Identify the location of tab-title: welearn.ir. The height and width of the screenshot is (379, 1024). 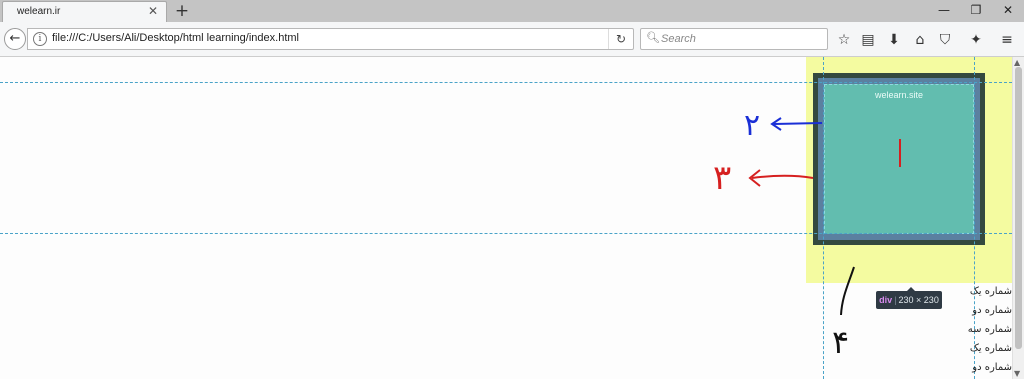
(39, 11).